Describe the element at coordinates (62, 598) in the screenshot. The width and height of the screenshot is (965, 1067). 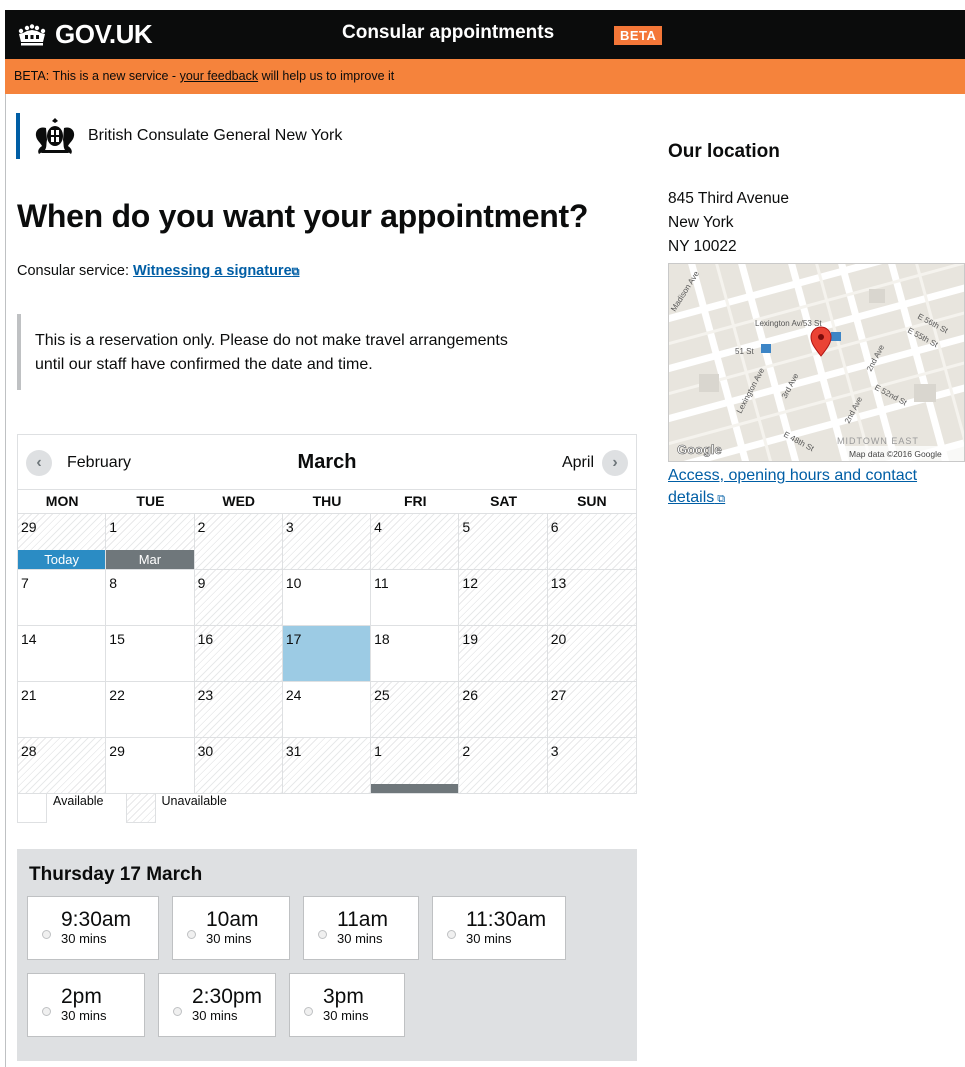
I see `calendar-day: 7` at that location.